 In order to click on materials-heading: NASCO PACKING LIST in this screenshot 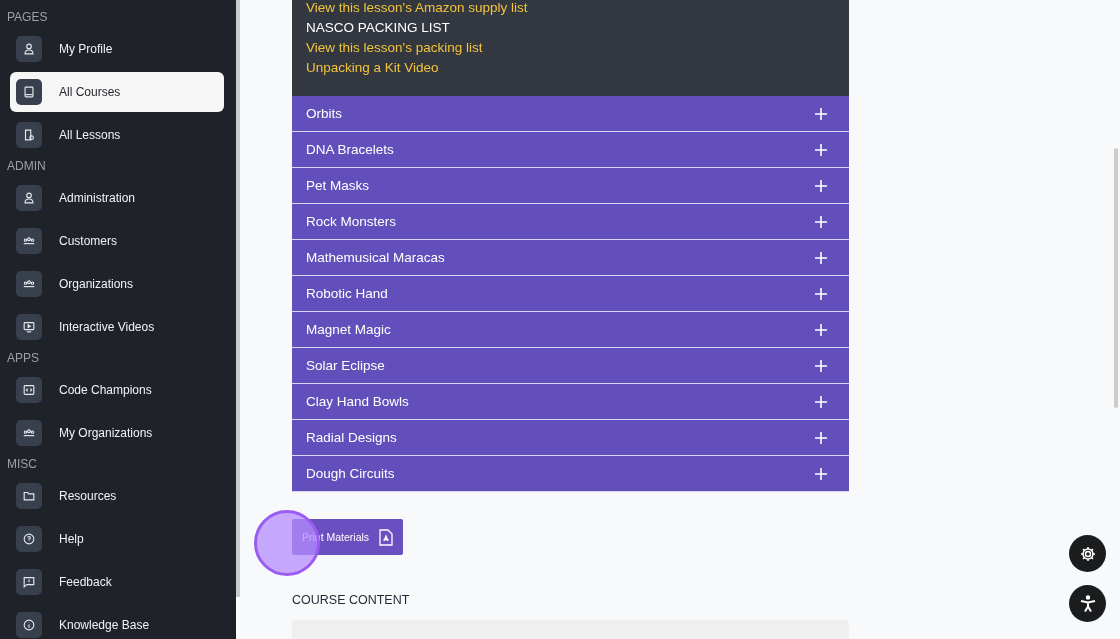, I will do `click(378, 28)`.